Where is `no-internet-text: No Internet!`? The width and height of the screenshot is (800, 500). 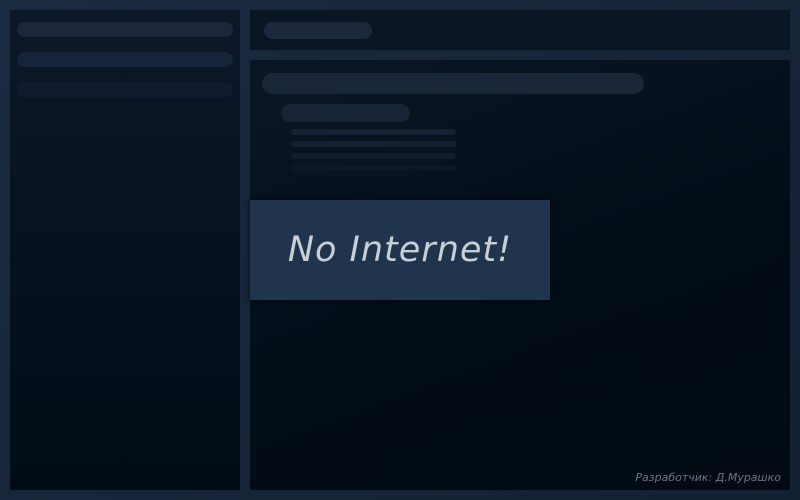 no-internet-text: No Internet! is located at coordinates (400, 250).